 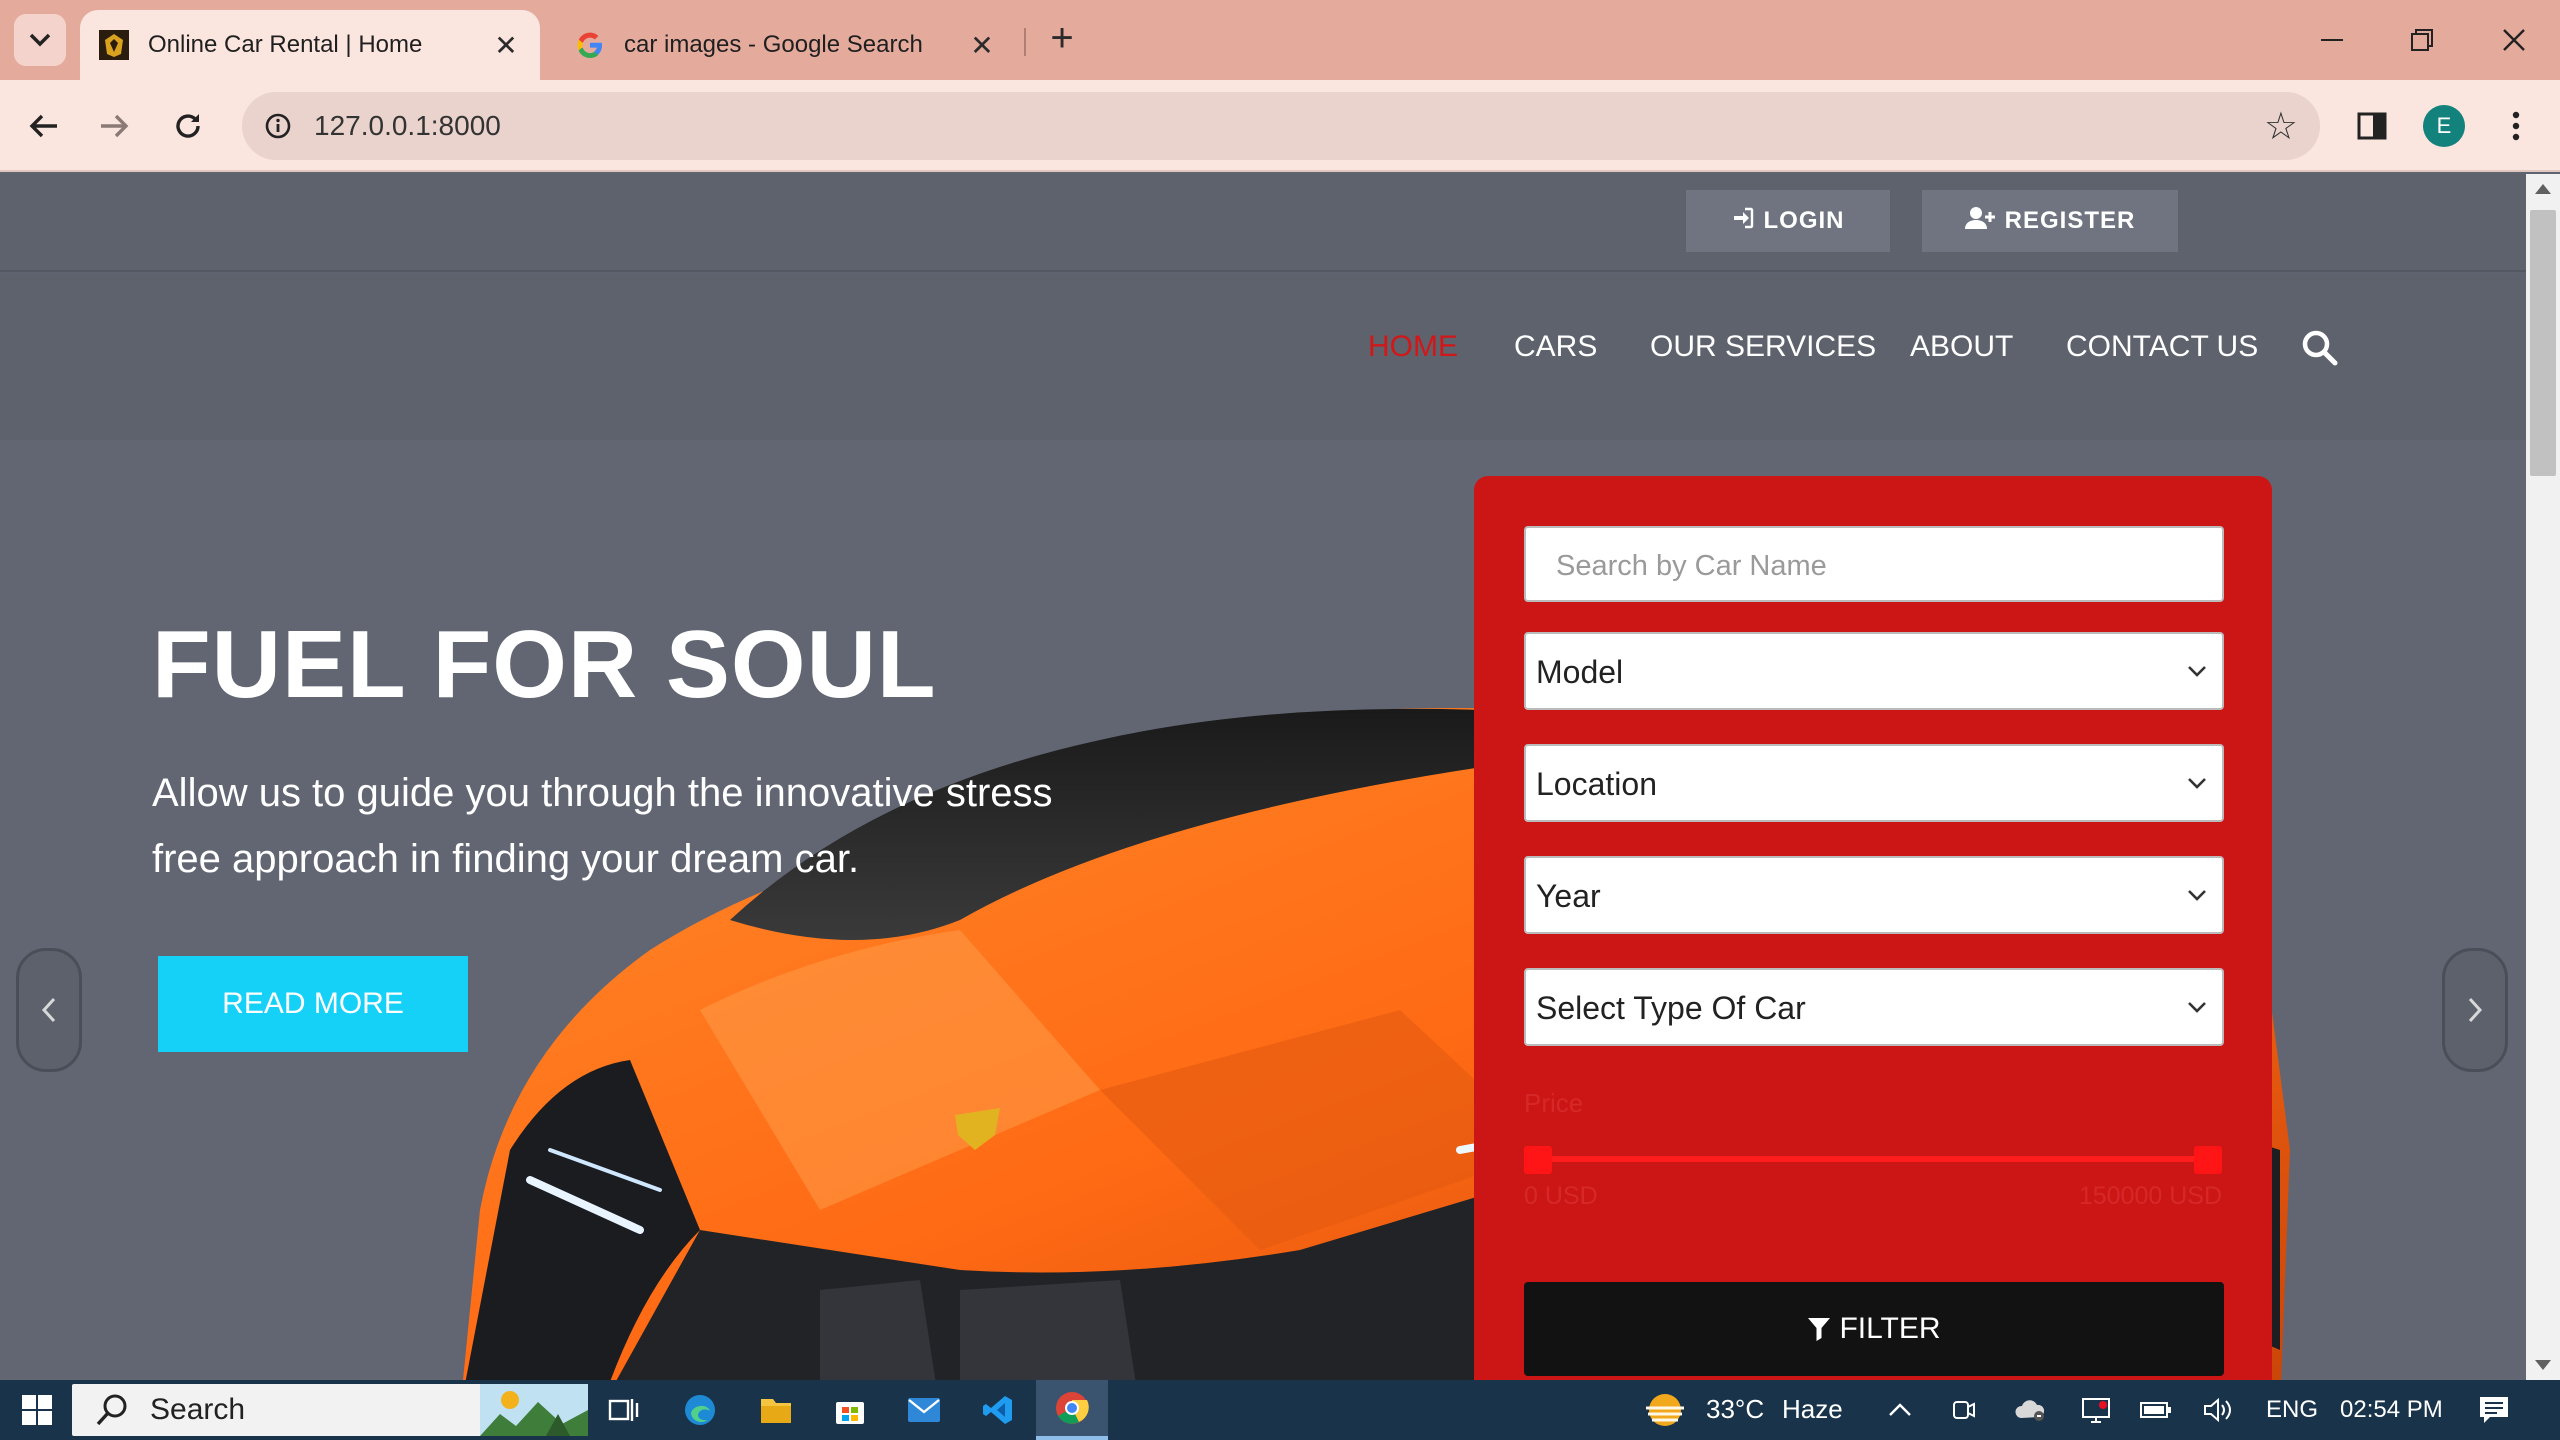 I want to click on vscode-icon, so click(x=998, y=1410).